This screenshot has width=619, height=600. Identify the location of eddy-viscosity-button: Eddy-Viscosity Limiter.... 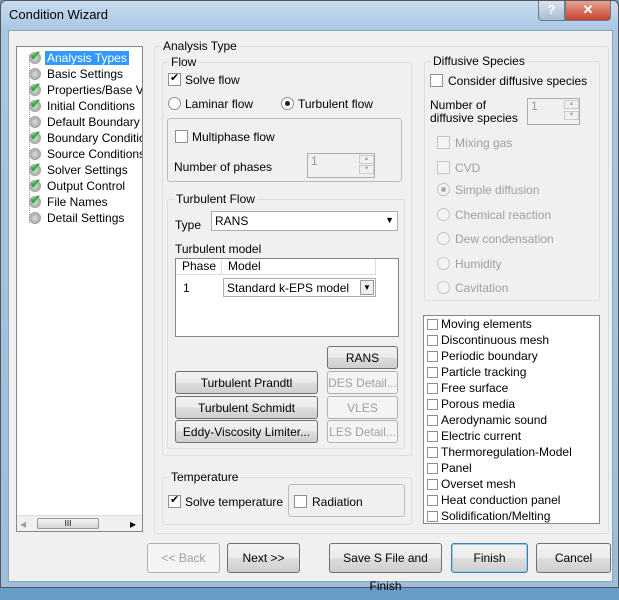
(246, 431).